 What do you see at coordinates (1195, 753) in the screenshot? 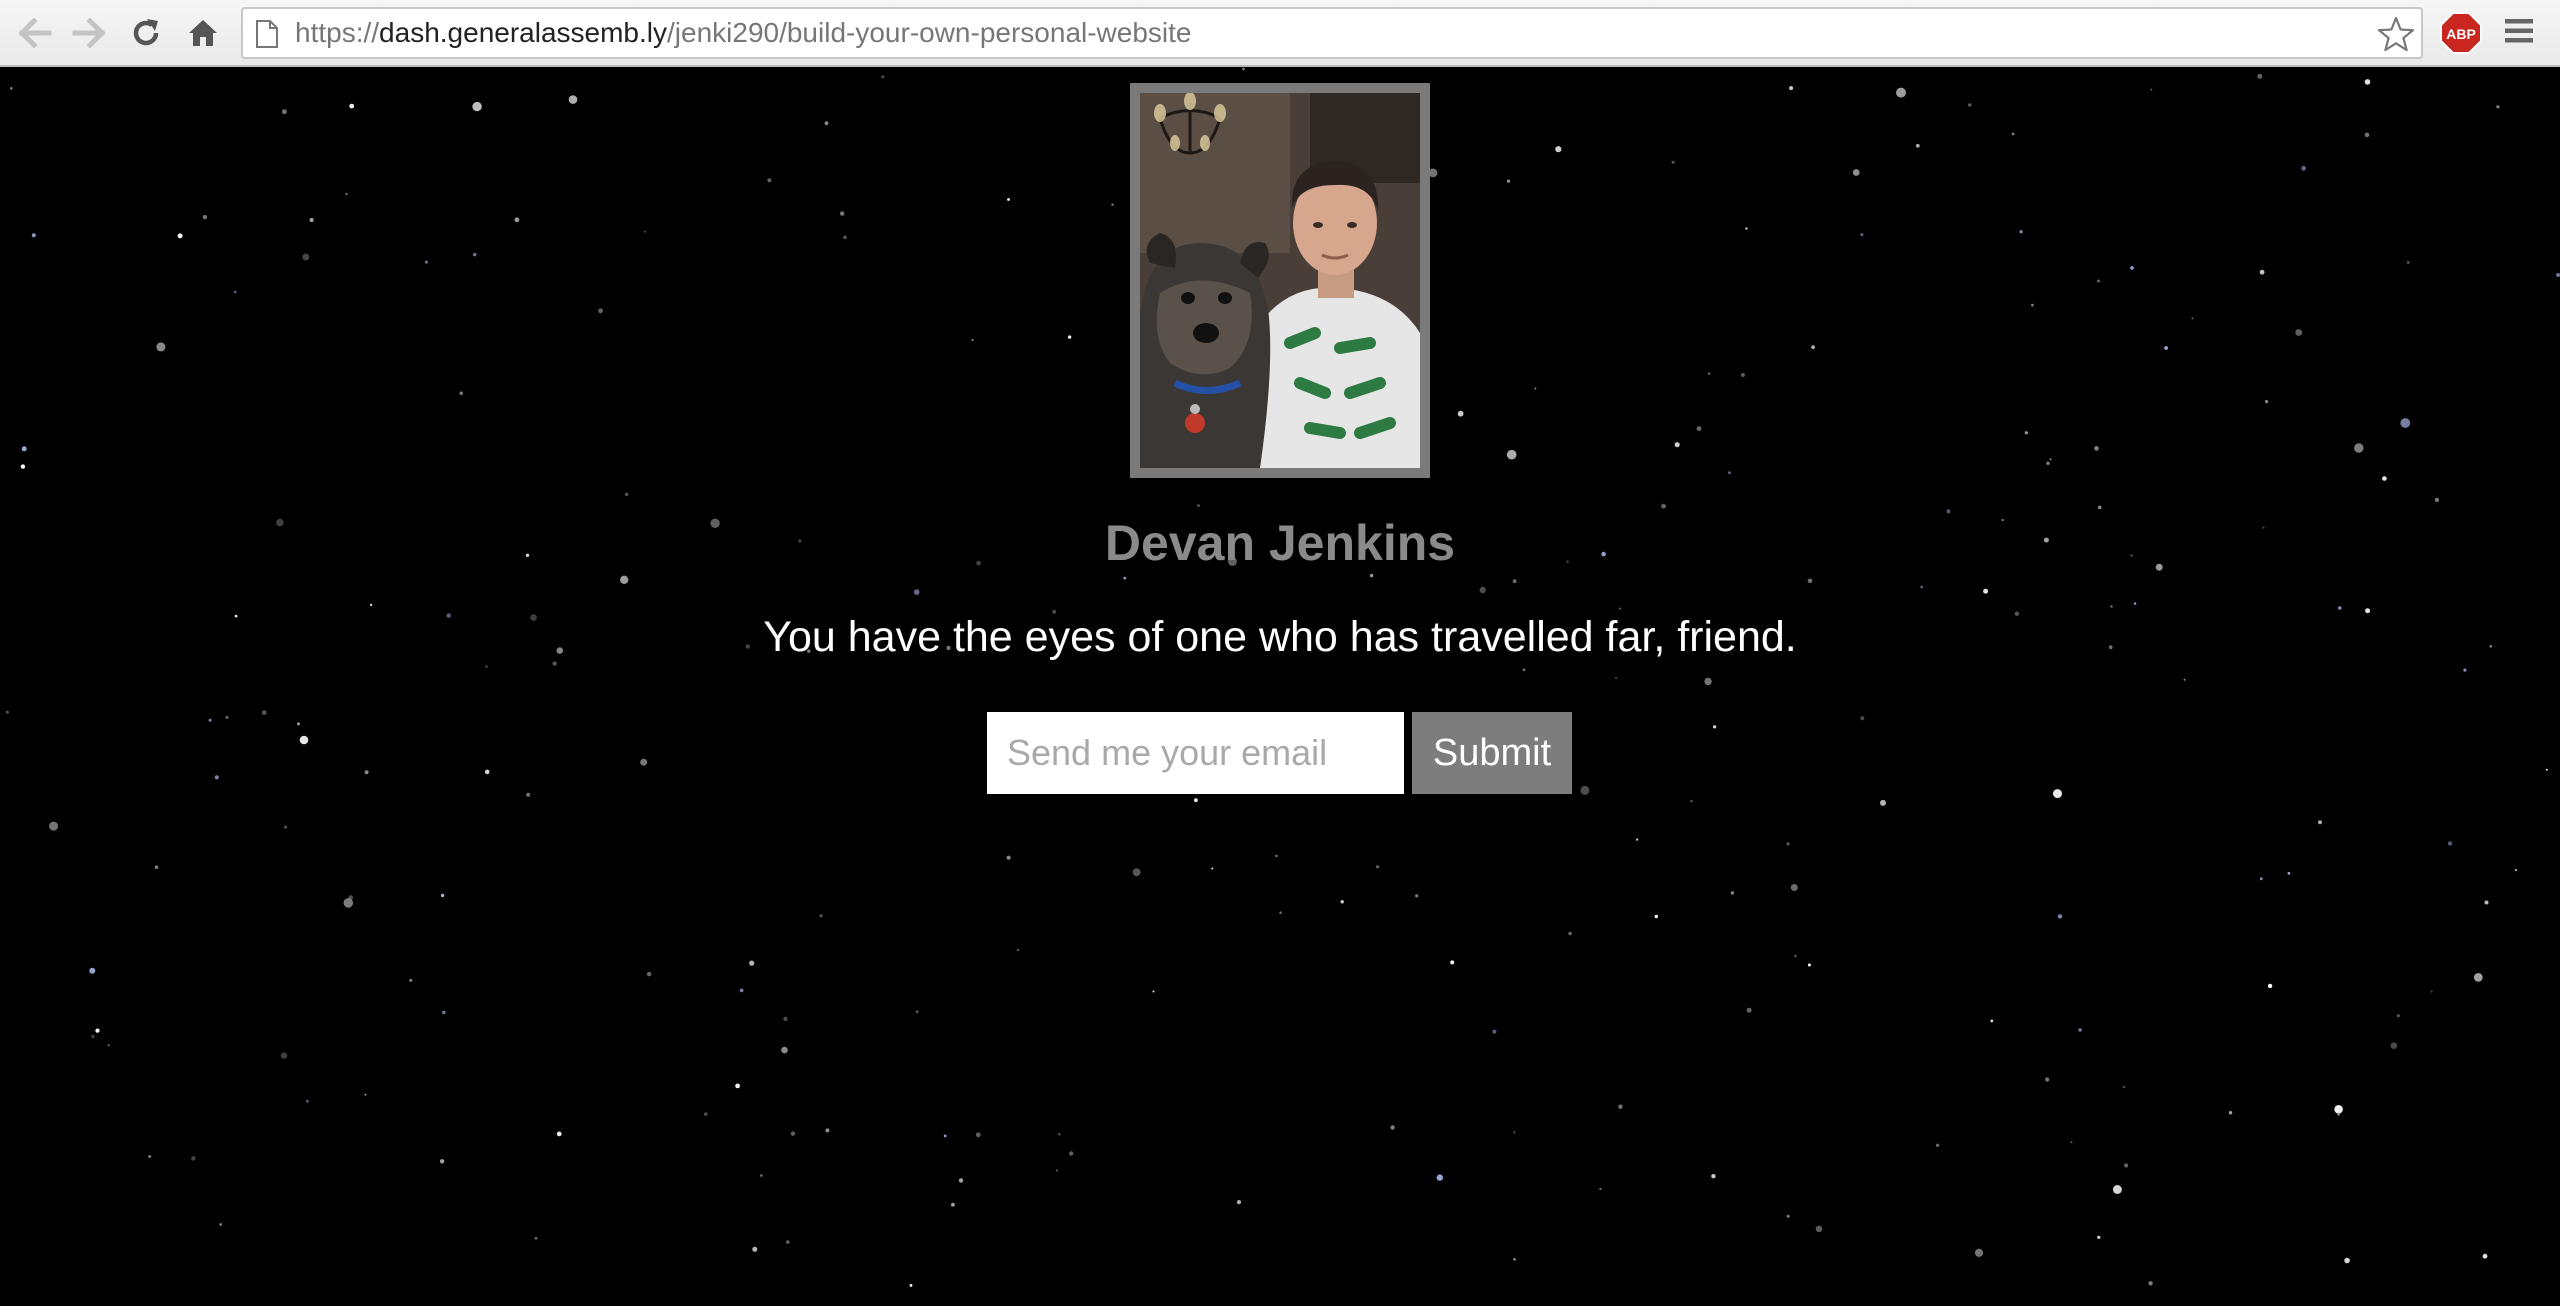
I see `email-input` at bounding box center [1195, 753].